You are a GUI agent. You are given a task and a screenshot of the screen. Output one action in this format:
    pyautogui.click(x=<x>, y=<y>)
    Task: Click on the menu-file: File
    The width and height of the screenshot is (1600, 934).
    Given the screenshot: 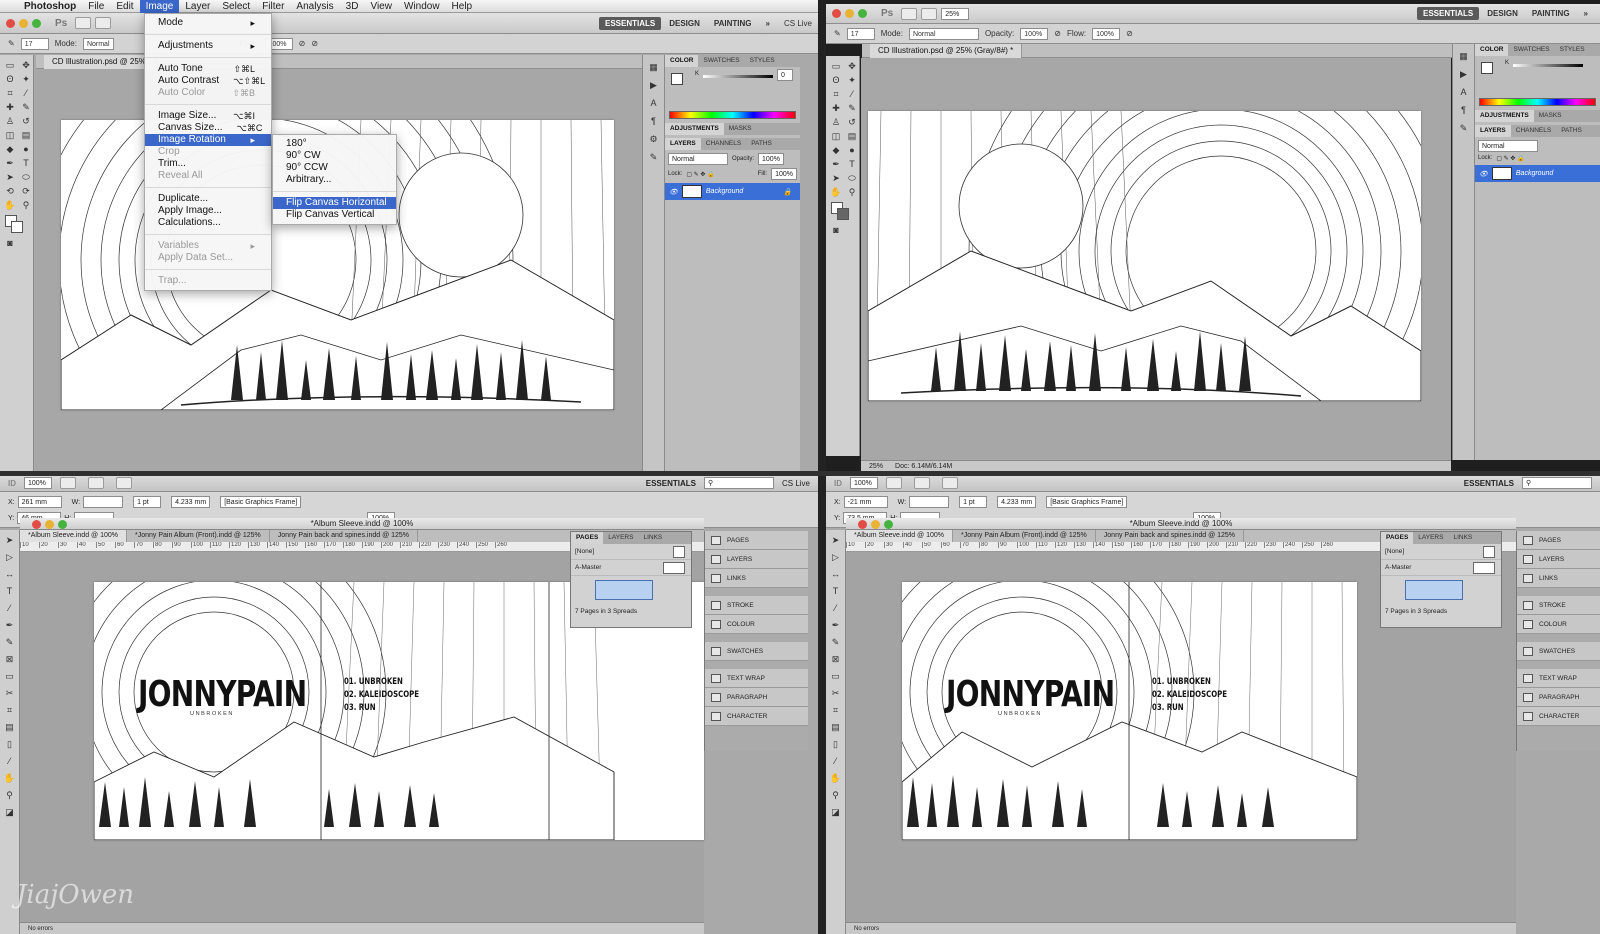 What is the action you would take?
    pyautogui.click(x=96, y=6)
    